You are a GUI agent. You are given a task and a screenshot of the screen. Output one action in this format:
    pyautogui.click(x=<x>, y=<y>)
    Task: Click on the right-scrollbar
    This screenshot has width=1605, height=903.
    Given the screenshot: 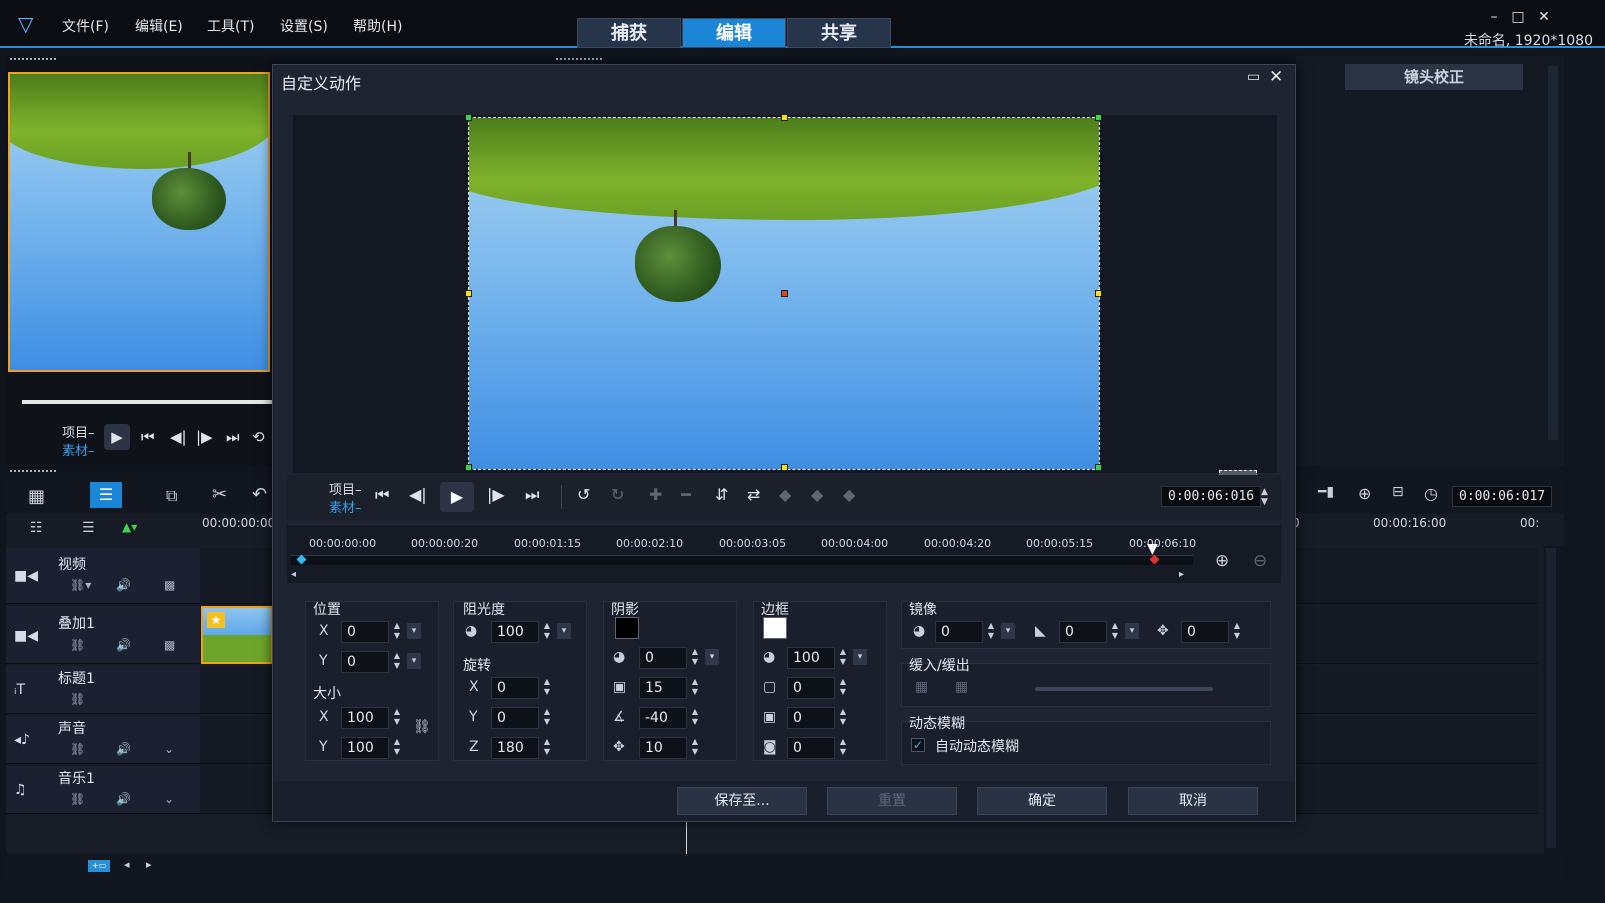 What is the action you would take?
    pyautogui.click(x=1553, y=253)
    